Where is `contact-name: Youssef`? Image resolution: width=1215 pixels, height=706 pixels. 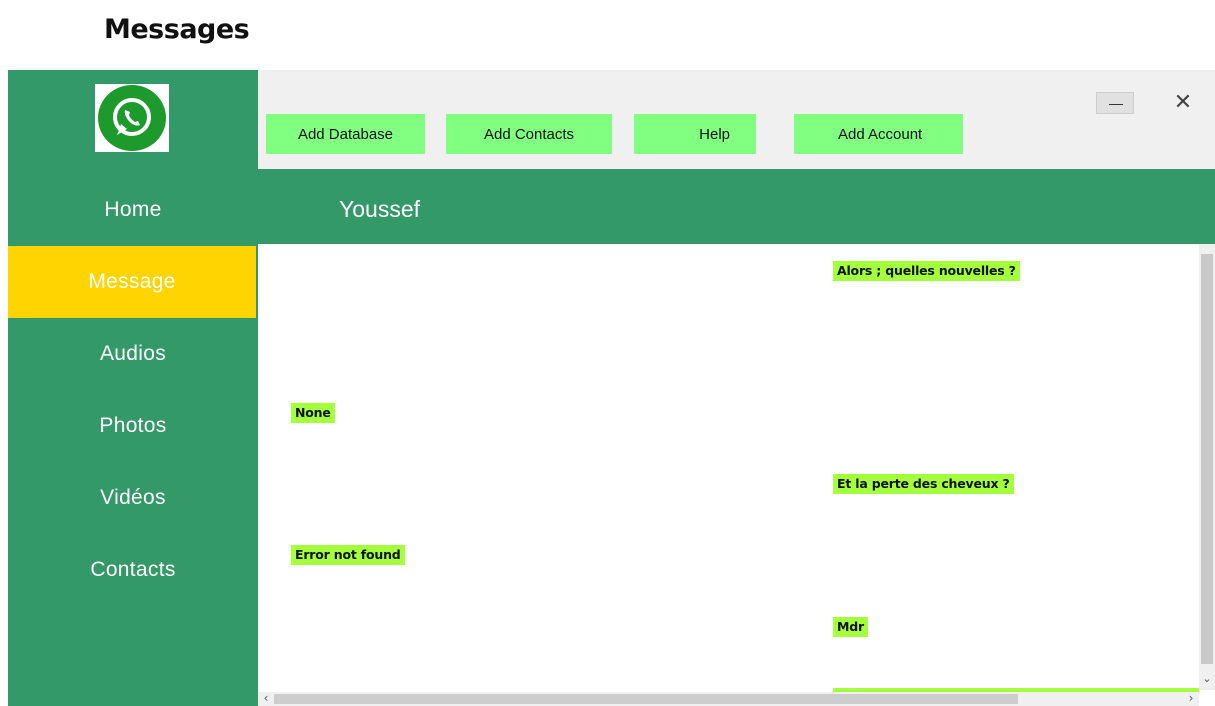
contact-name: Youssef is located at coordinates (379, 209).